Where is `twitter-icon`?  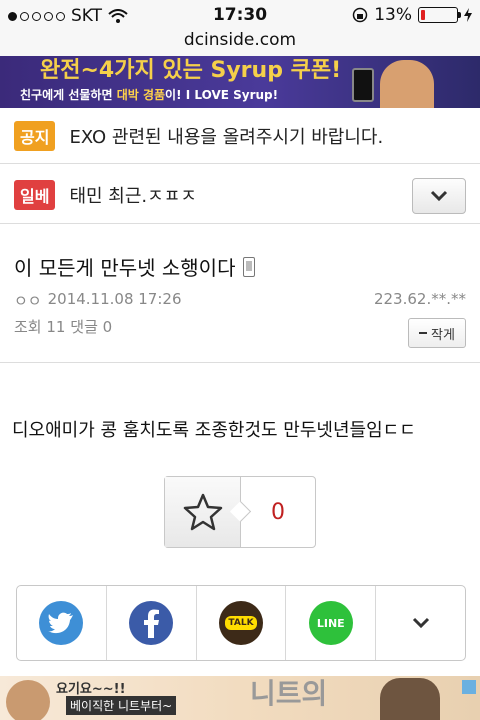
twitter-icon is located at coordinates (61, 623).